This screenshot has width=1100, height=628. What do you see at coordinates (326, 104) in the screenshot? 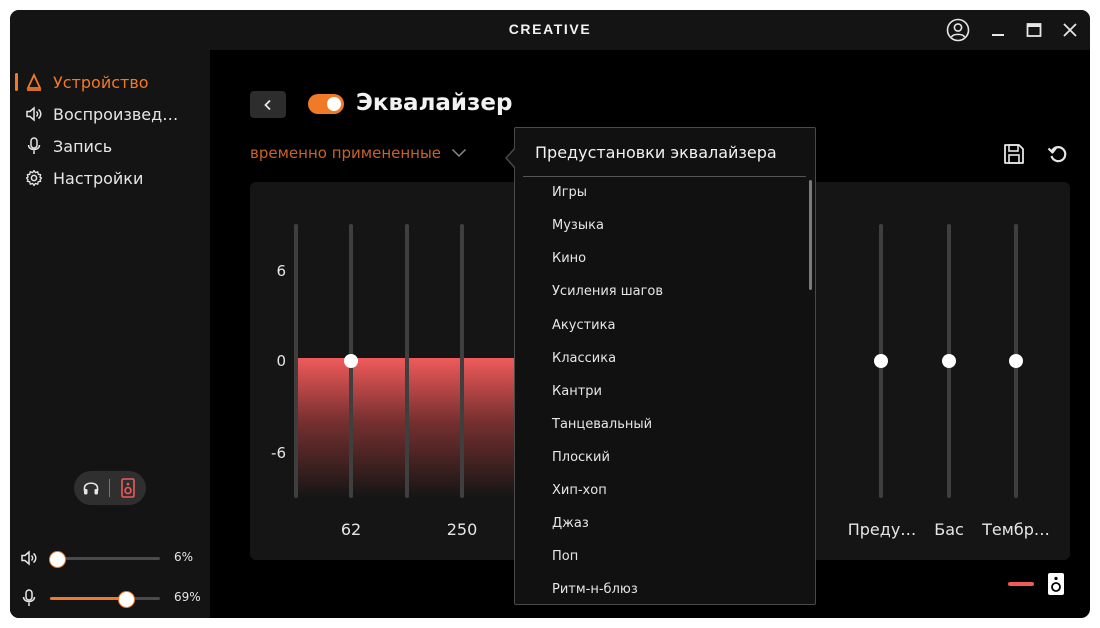
I see `equalizer-enable-toggle` at bounding box center [326, 104].